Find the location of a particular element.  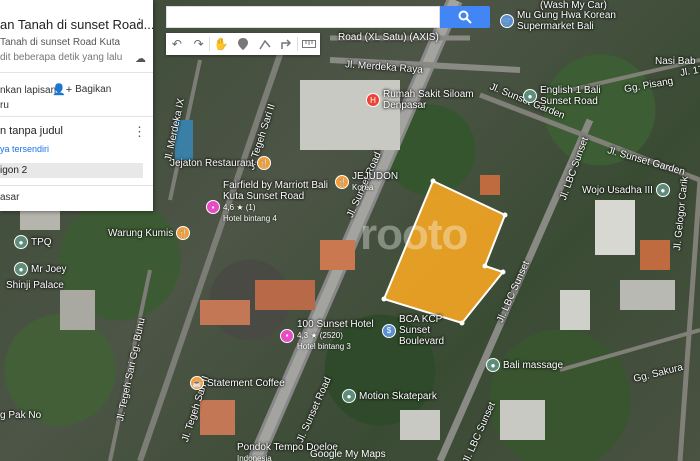

bank-icon: $ is located at coordinates (389, 330).